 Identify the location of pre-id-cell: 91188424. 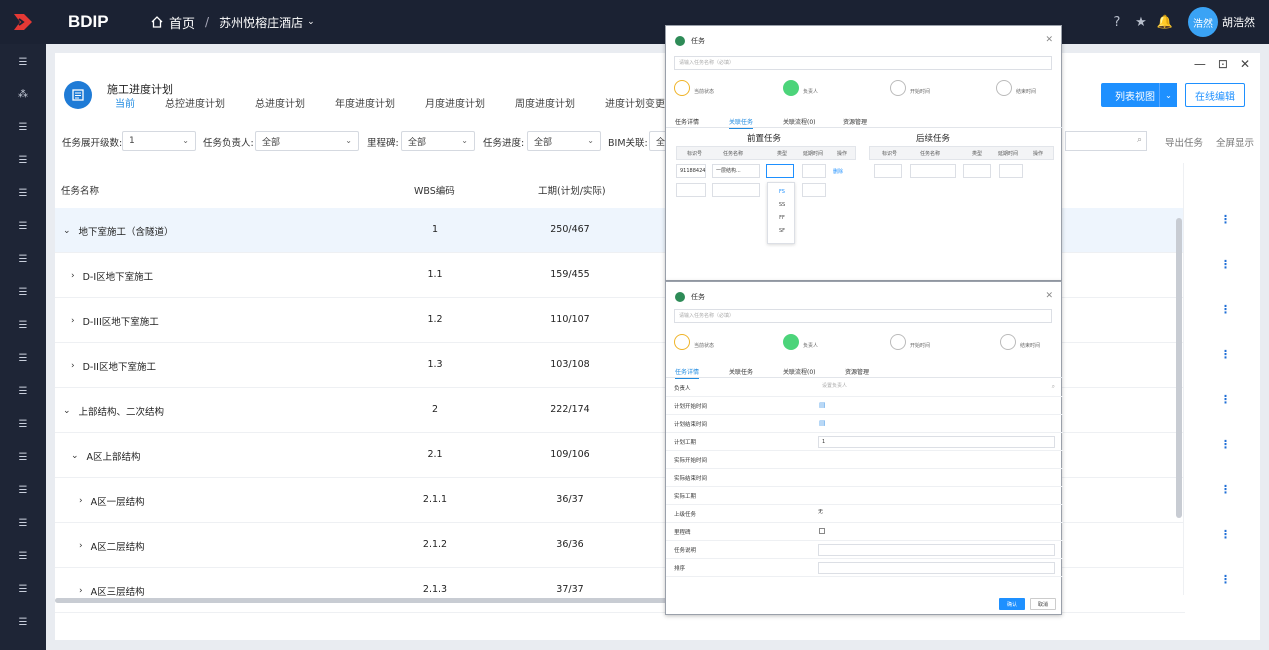
(691, 171).